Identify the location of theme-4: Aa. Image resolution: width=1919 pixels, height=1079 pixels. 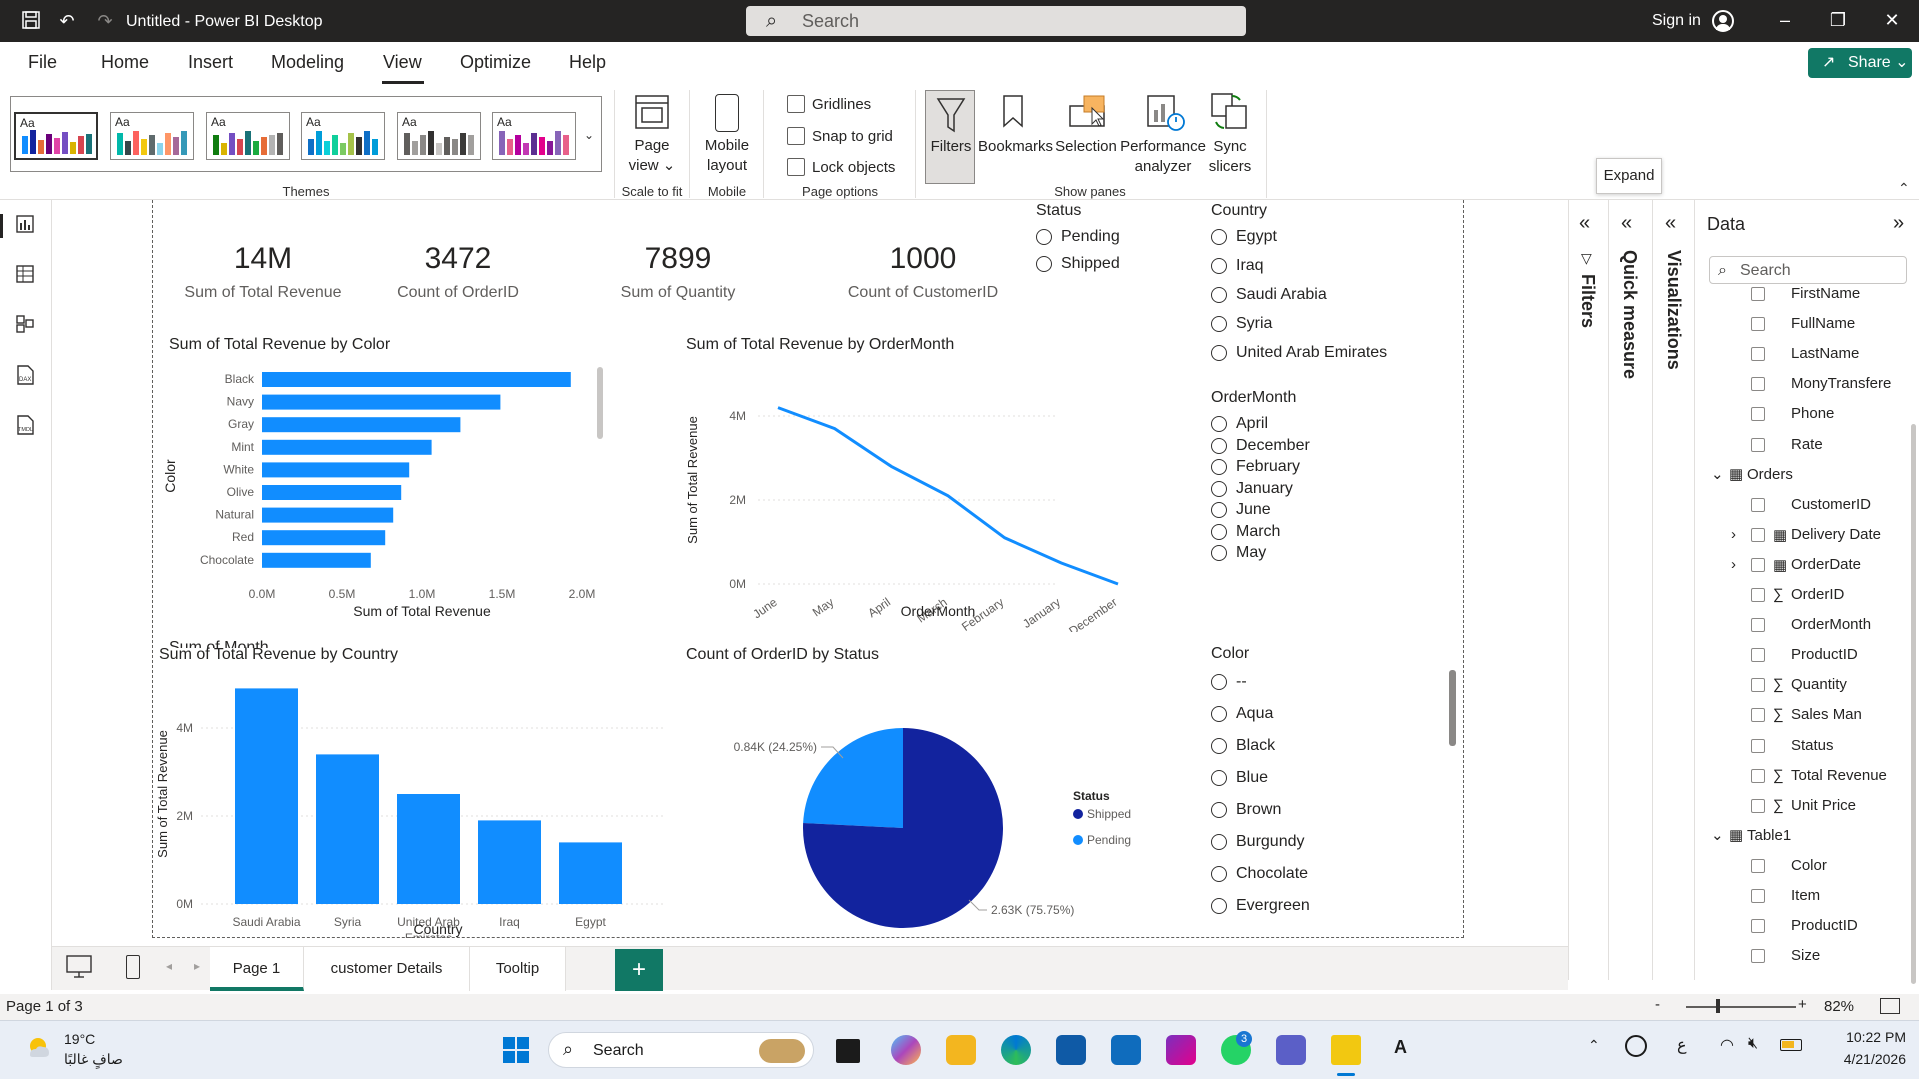
(343, 136).